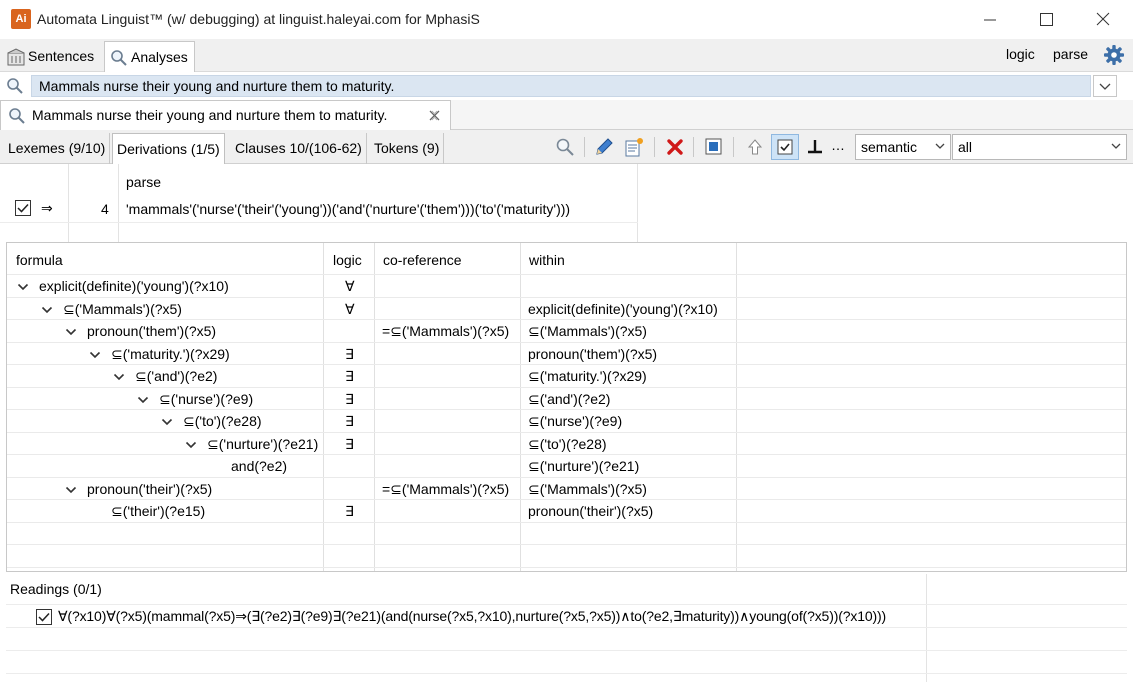 This screenshot has height=684, width=1133. I want to click on formula-column-header: formula, so click(39, 260).